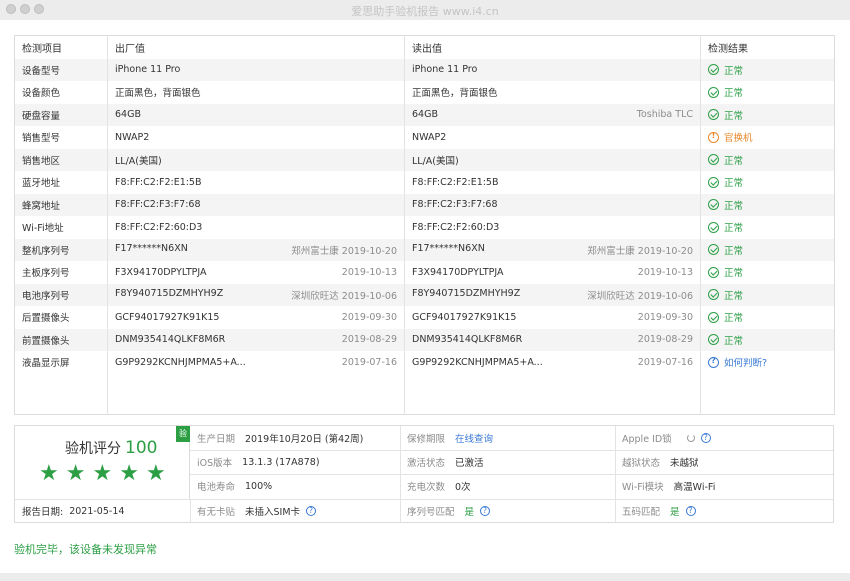  What do you see at coordinates (690, 438) in the screenshot?
I see `loading-spinner-icon` at bounding box center [690, 438].